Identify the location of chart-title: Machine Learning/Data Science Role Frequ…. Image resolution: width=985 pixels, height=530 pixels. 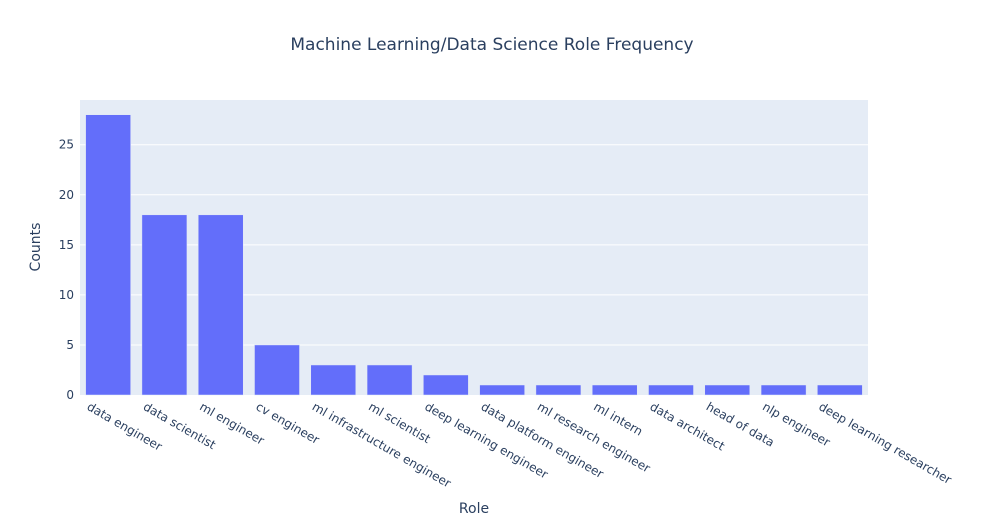
(491, 45).